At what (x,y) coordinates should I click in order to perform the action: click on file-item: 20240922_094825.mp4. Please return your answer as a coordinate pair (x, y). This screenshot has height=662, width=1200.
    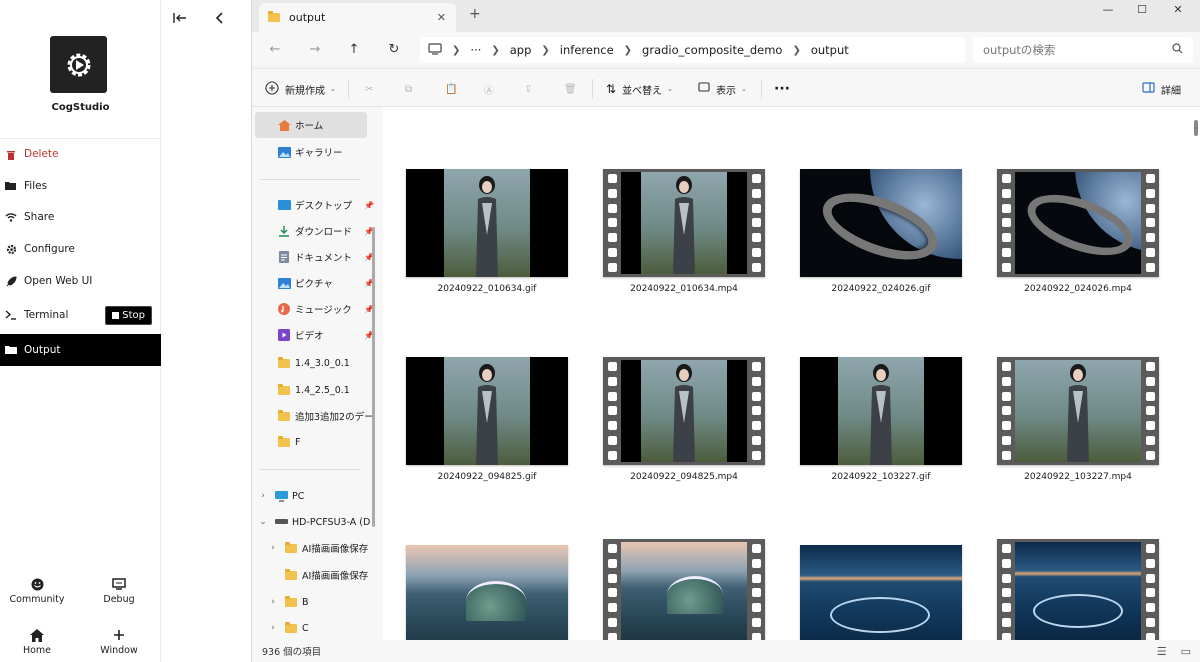
    Looking at the image, I should click on (684, 419).